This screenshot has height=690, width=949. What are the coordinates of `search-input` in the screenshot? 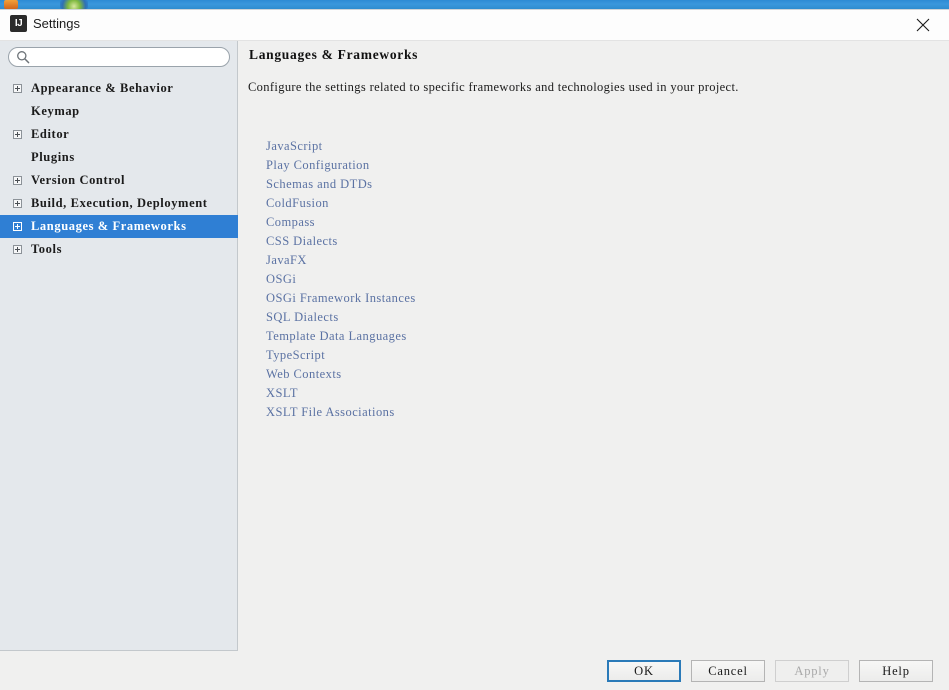 It's located at (119, 57).